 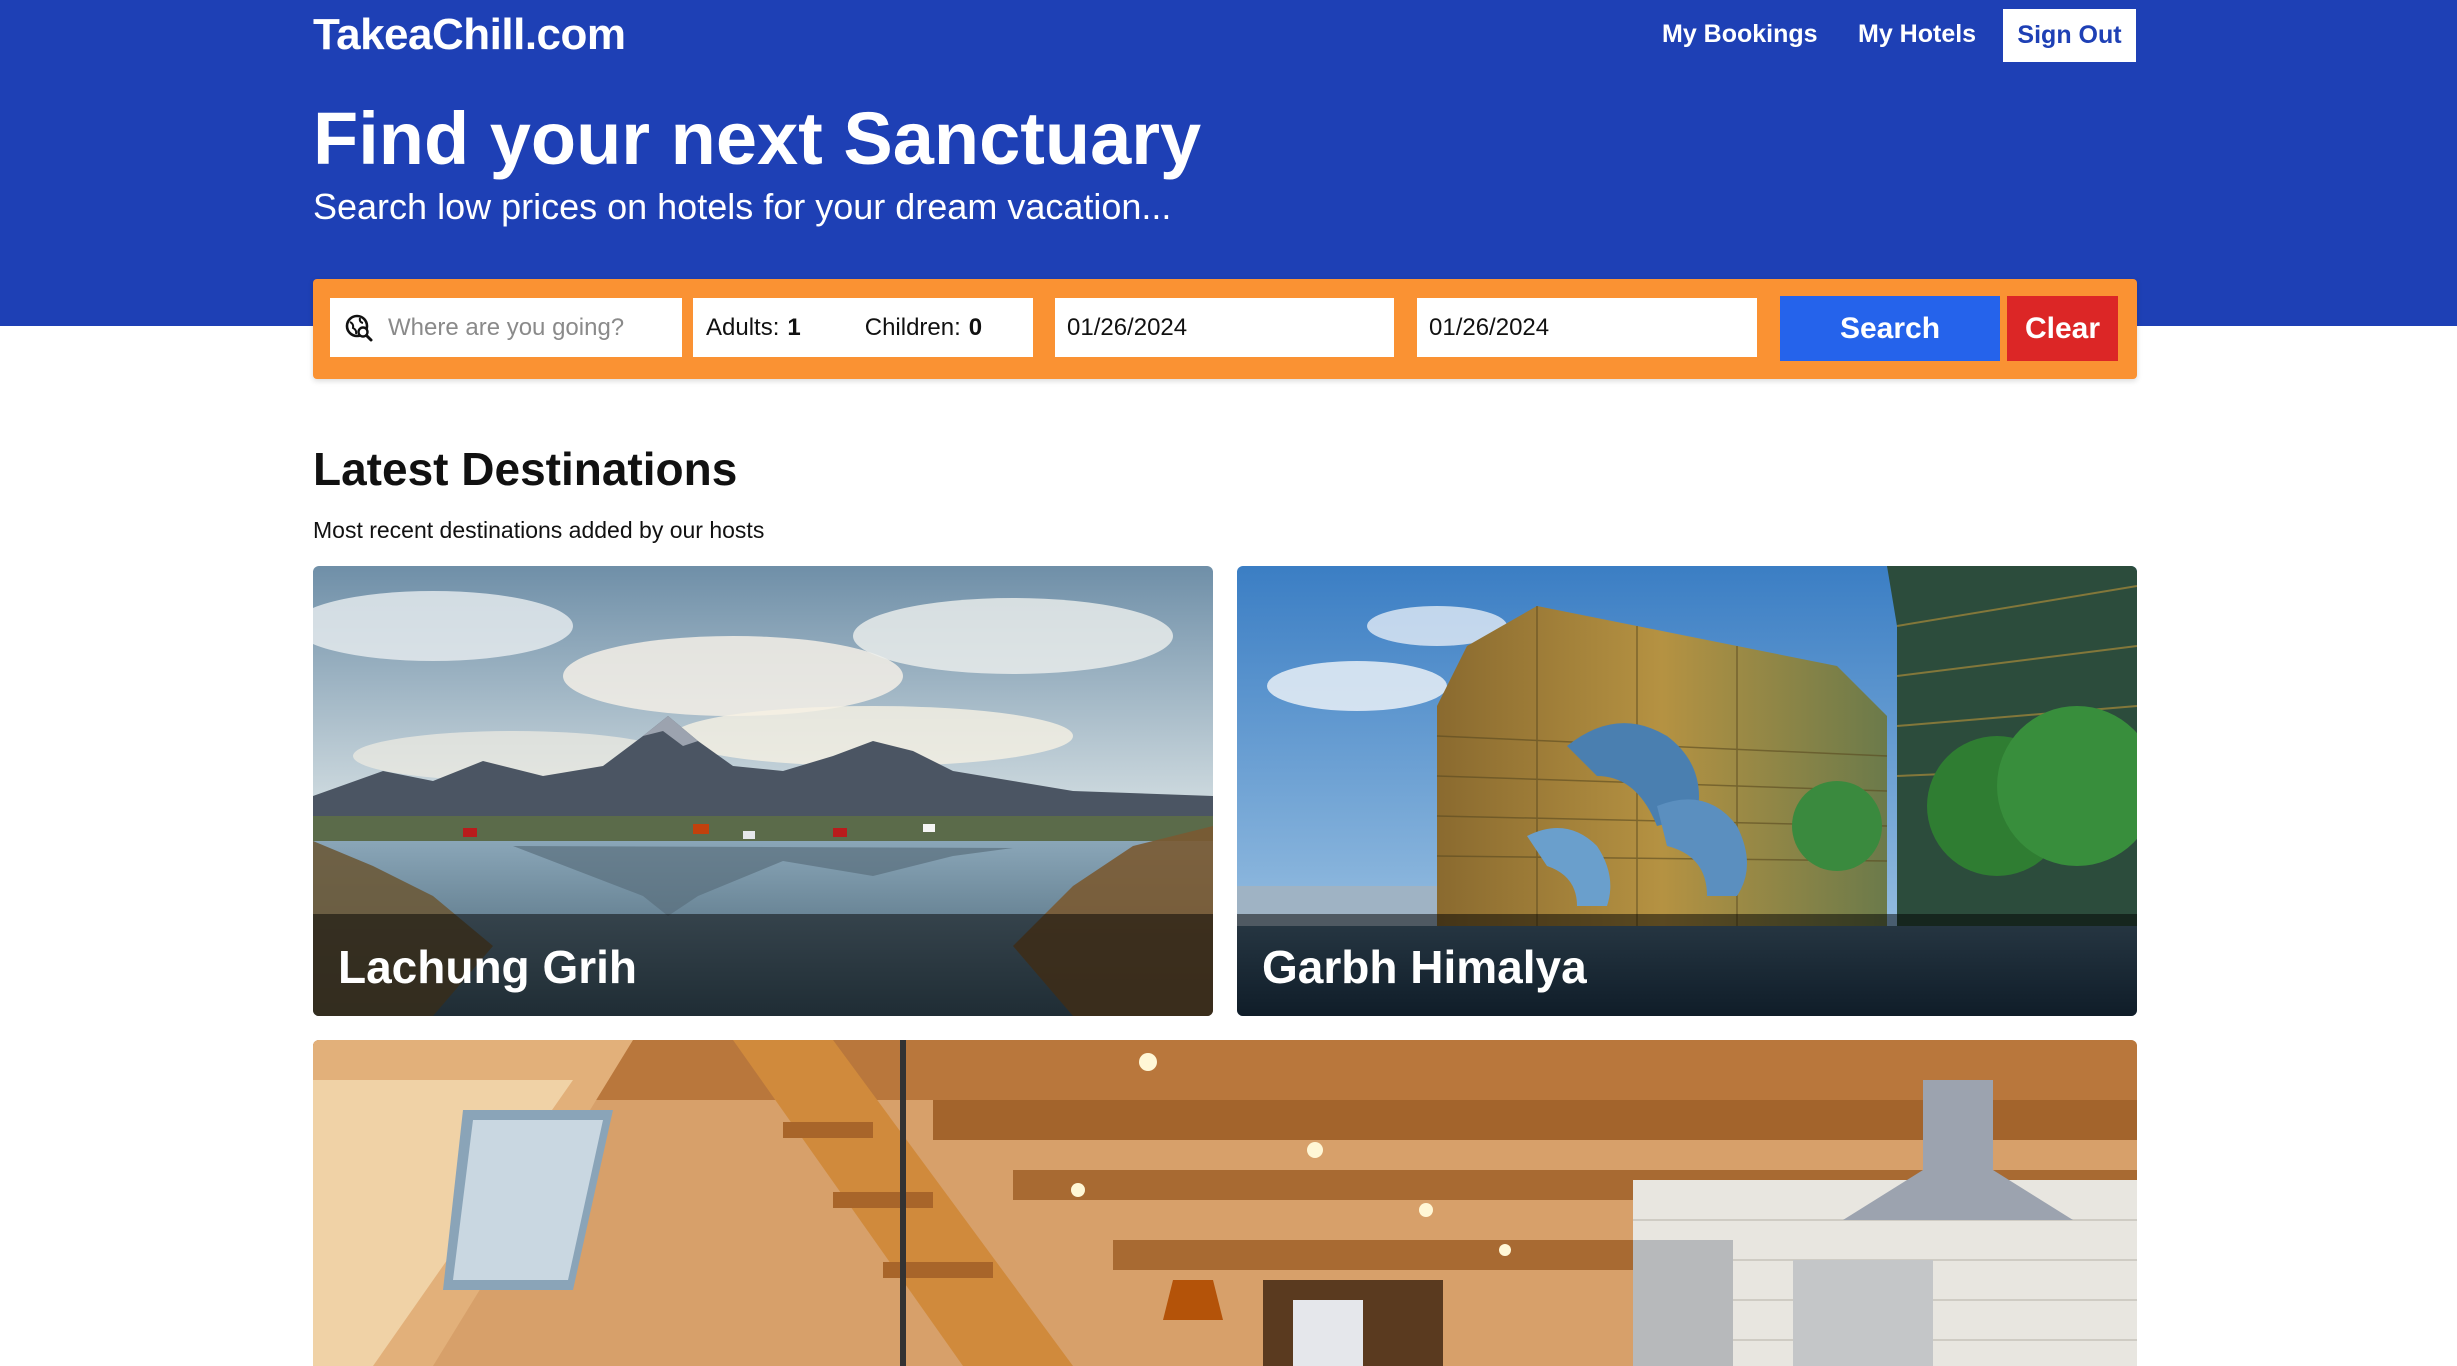 What do you see at coordinates (912, 327) in the screenshot?
I see `children-label: Children:` at bounding box center [912, 327].